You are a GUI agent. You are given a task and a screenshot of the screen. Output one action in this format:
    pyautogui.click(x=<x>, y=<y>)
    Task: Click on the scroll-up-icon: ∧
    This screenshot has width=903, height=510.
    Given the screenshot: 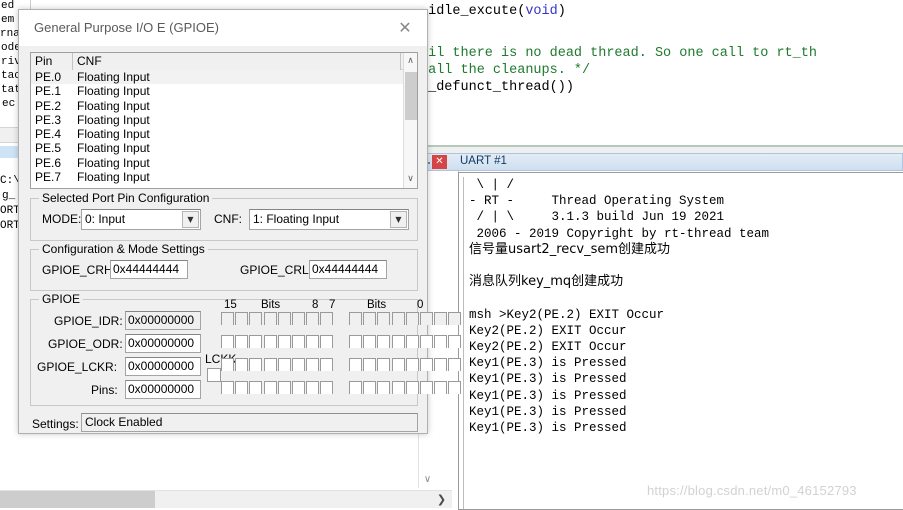 What is the action you would take?
    pyautogui.click(x=410, y=61)
    